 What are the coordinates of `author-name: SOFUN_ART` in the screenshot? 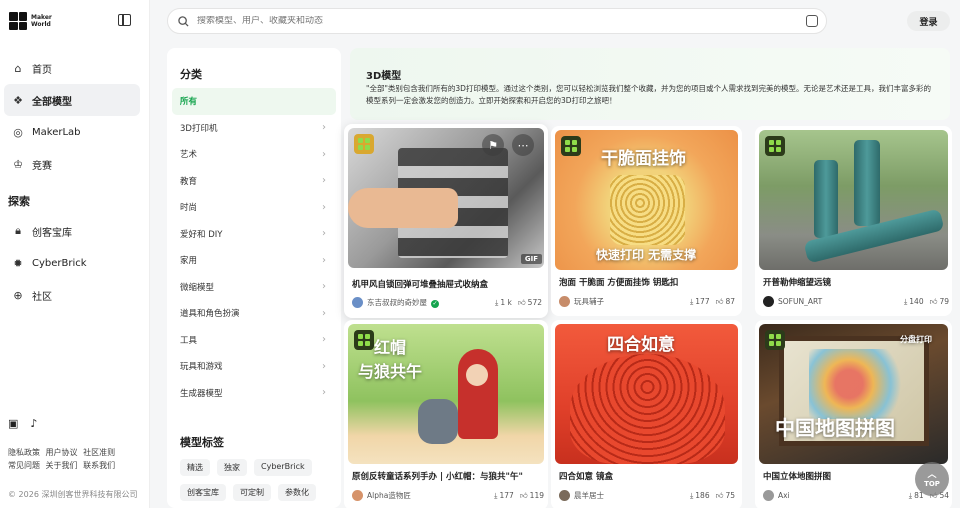 It's located at (838, 301).